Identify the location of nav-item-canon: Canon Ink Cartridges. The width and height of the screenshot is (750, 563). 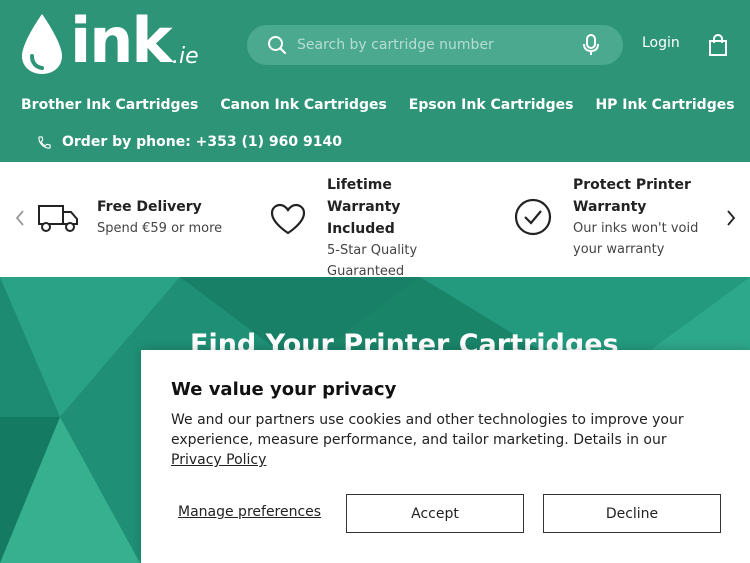
(303, 105).